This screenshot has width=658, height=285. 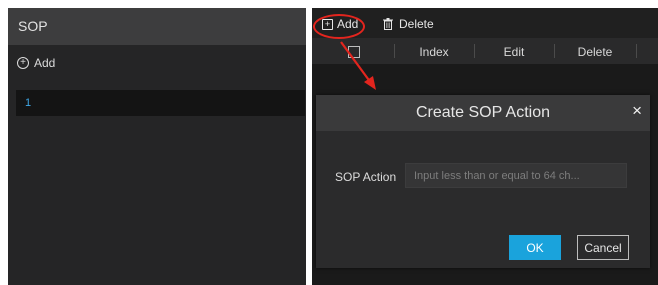 I want to click on column-header-delete: Delete, so click(x=595, y=52).